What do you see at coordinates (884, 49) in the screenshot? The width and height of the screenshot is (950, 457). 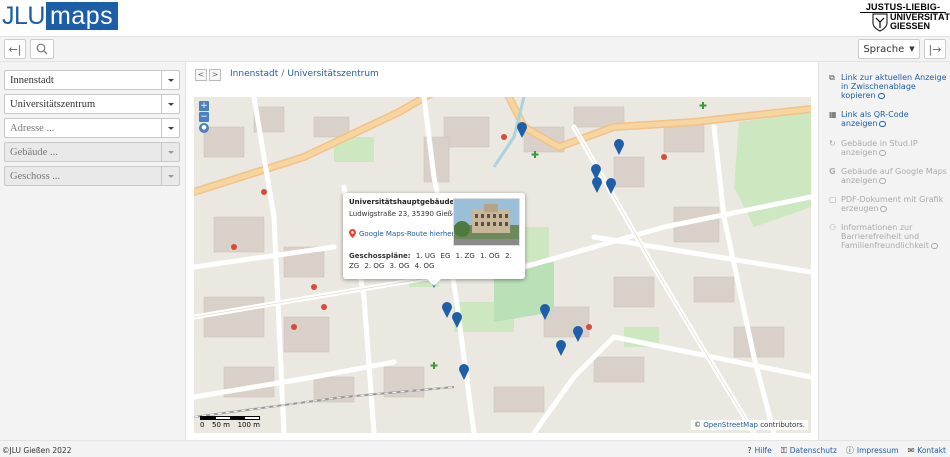 I see `language-label: Sprache` at bounding box center [884, 49].